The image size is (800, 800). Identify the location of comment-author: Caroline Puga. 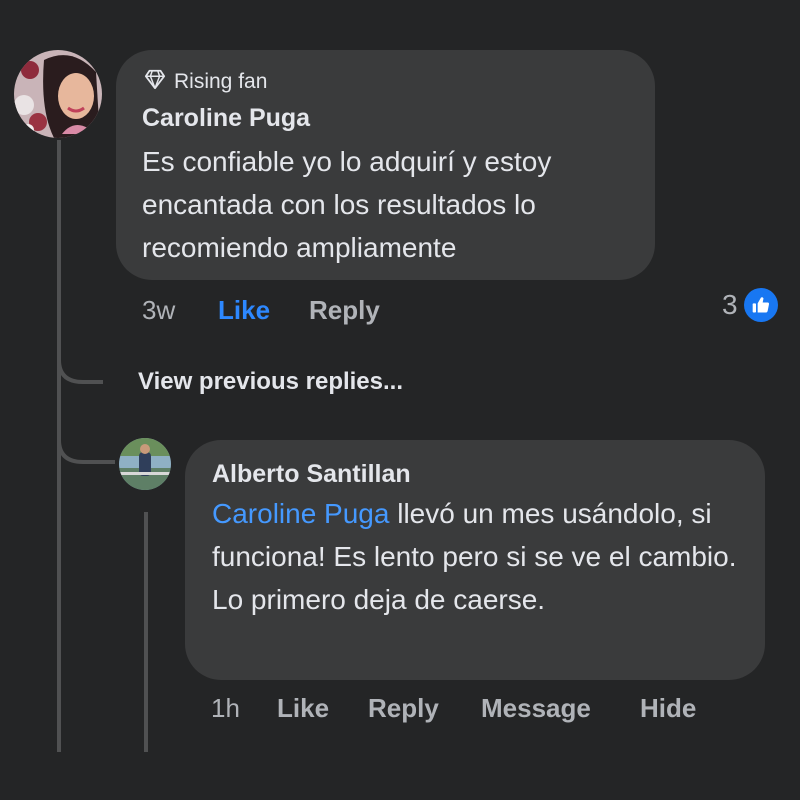
(226, 118).